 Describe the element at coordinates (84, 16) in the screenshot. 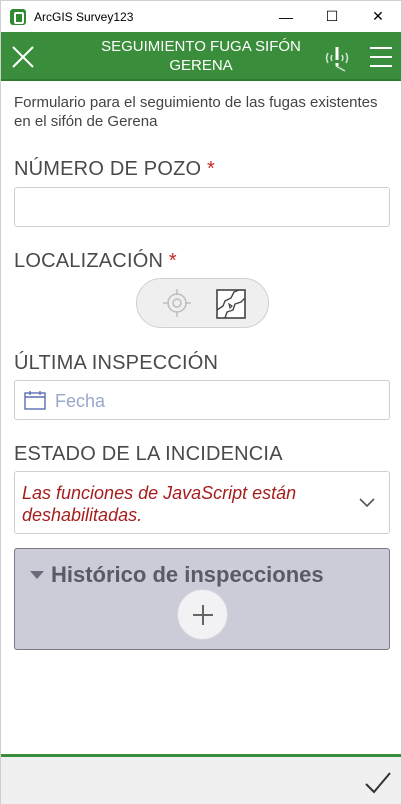

I see `window-title: ArcGIS Survey123` at that location.